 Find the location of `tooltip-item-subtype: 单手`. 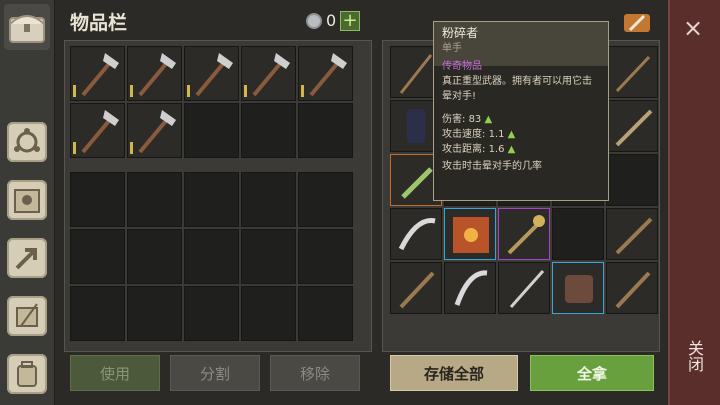

tooltip-item-subtype: 单手 is located at coordinates (452, 48).